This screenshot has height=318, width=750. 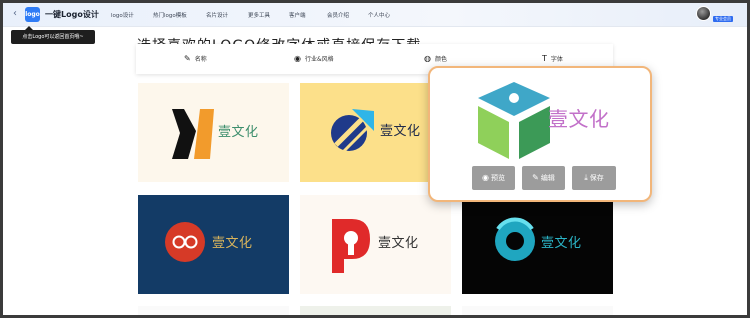 What do you see at coordinates (547, 178) in the screenshot?
I see `edit-label: 编辑` at bounding box center [547, 178].